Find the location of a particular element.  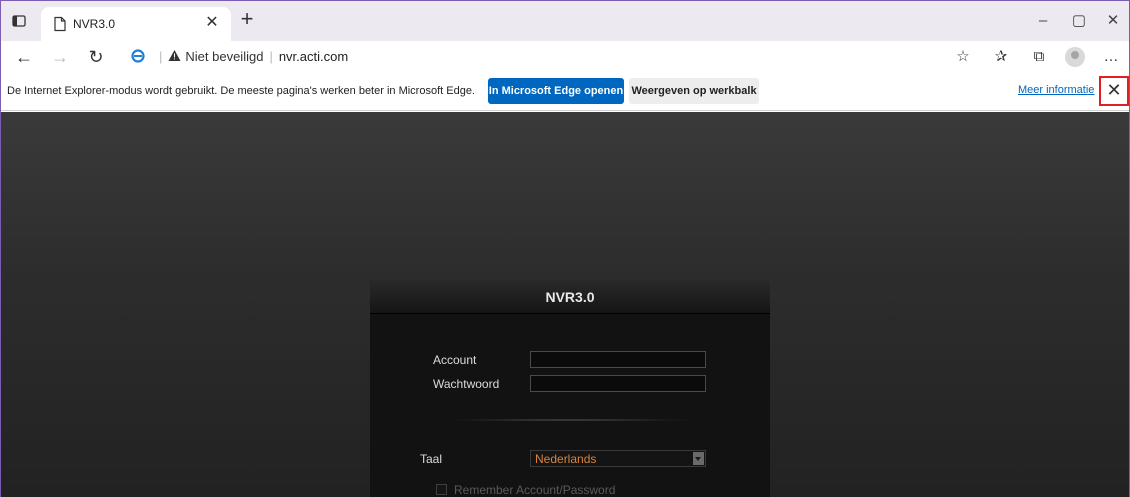

dropdown-arrow-icon is located at coordinates (698, 458).